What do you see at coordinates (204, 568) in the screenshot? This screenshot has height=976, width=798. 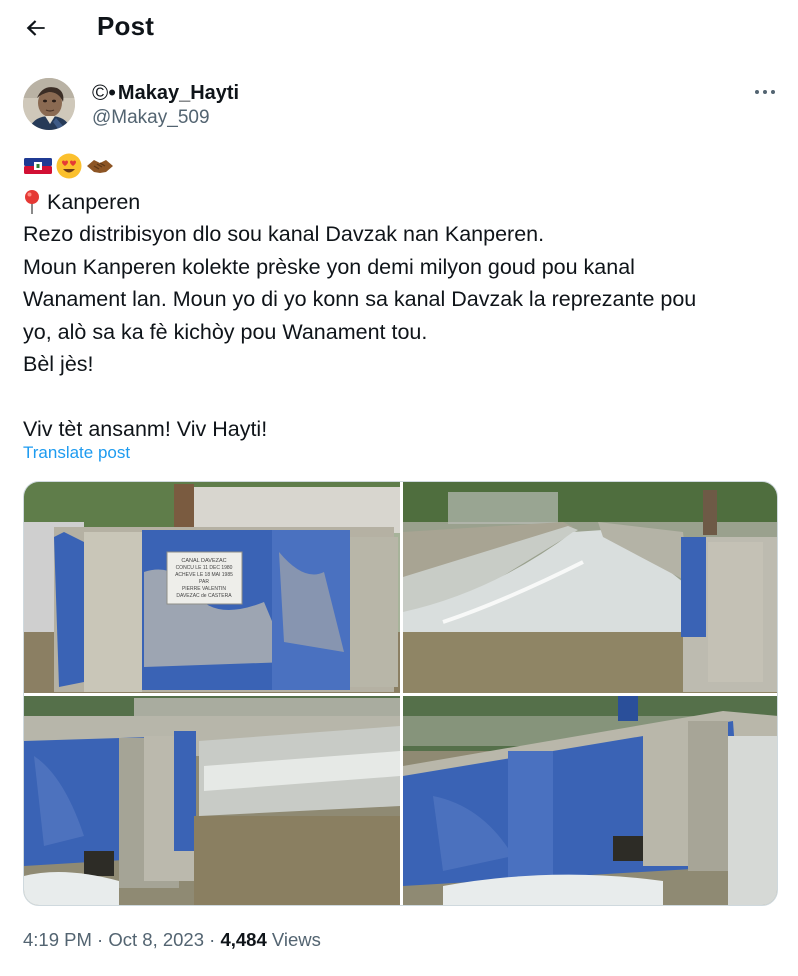 I see `plaque-line-2: CONCU LE 11 DEC 1980` at bounding box center [204, 568].